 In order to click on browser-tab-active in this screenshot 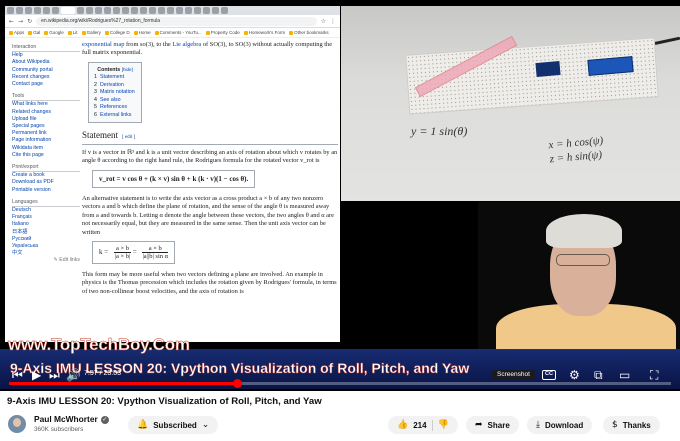, I will do `click(68, 10)`.